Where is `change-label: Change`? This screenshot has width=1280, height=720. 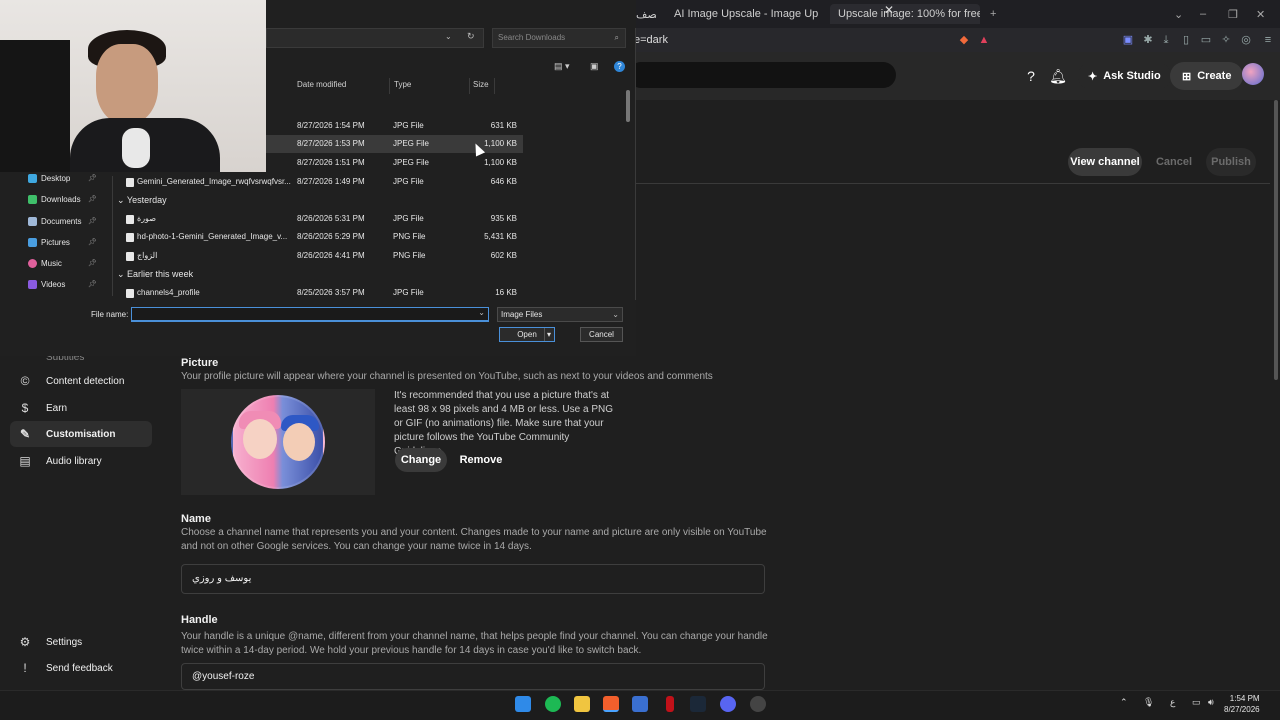
change-label: Change is located at coordinates (421, 460).